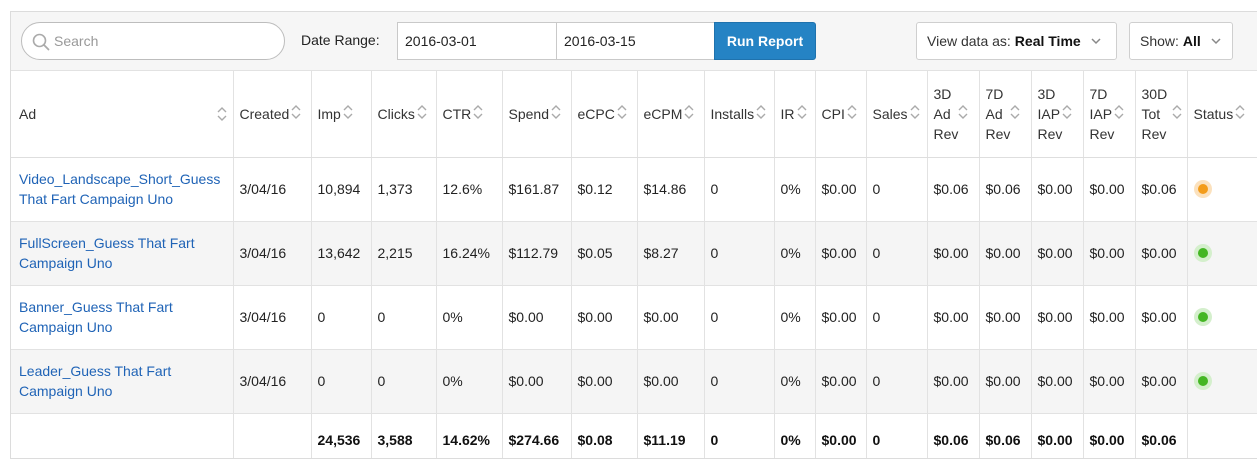 The width and height of the screenshot is (1257, 470). Describe the element at coordinates (469, 253) in the screenshot. I see `cell-ctr: 16.24%` at that location.